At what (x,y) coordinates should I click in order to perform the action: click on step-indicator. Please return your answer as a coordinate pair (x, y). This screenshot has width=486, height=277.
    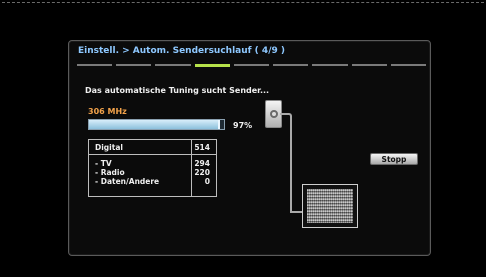
    Looking at the image, I should click on (251, 65).